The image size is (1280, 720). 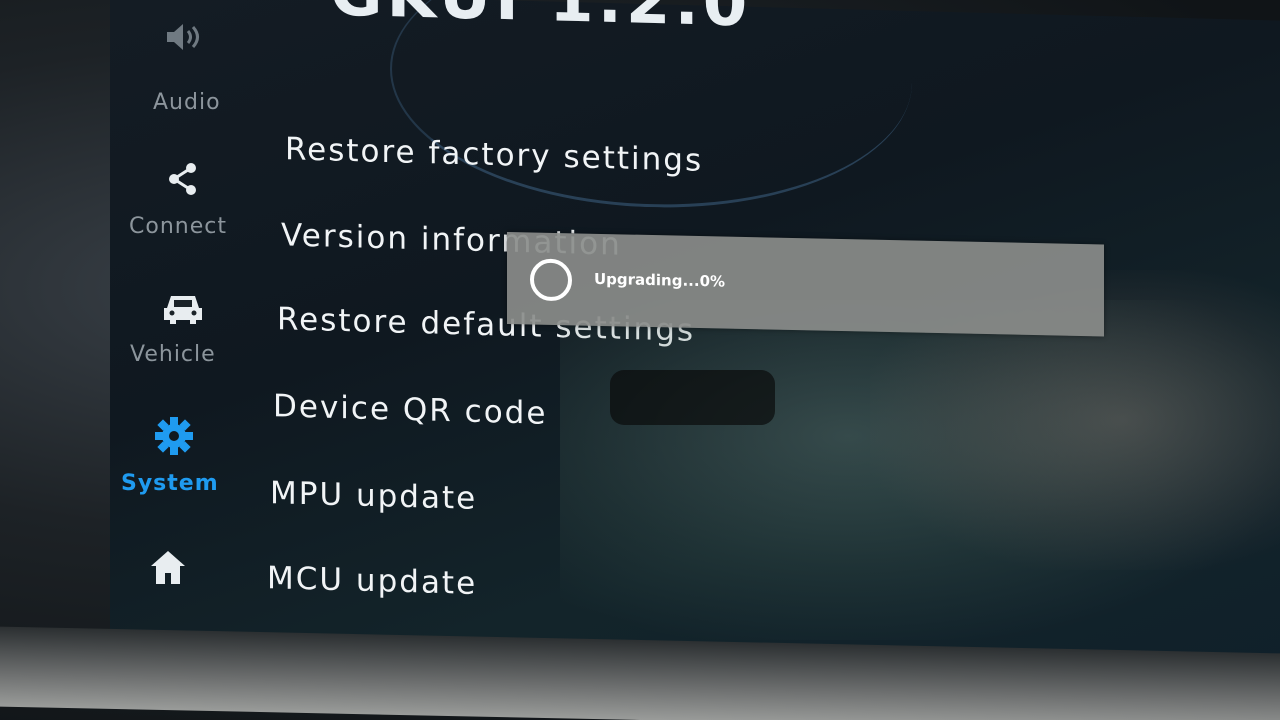 What do you see at coordinates (660, 280) in the screenshot?
I see `upgrade-status-text: Upgrading...0%` at bounding box center [660, 280].